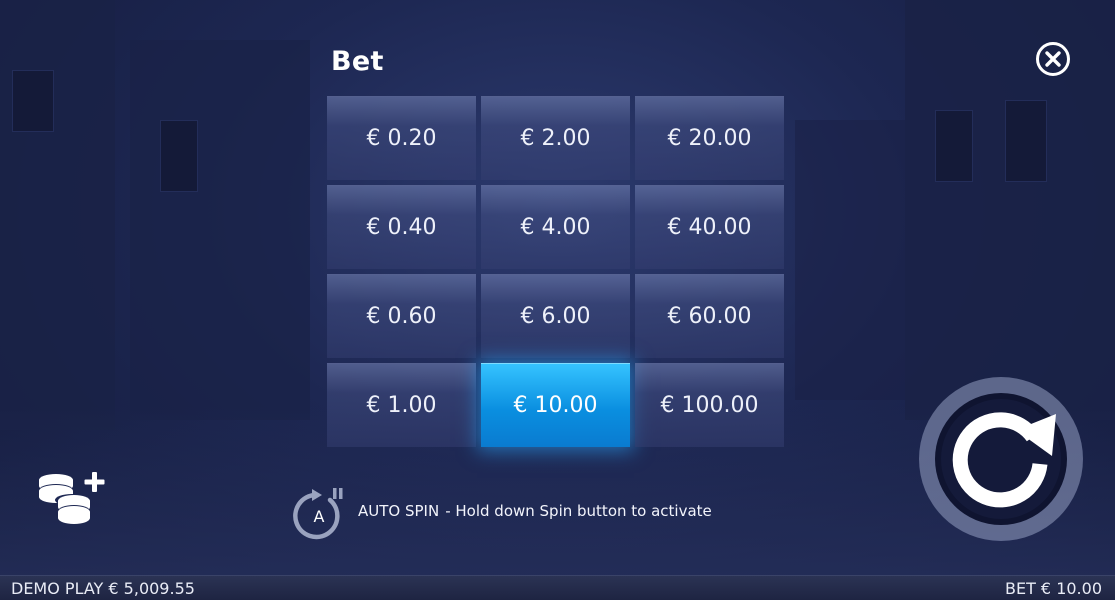  I want to click on autospin-hint-text: - Hold down Spin button to activate, so click(578, 511).